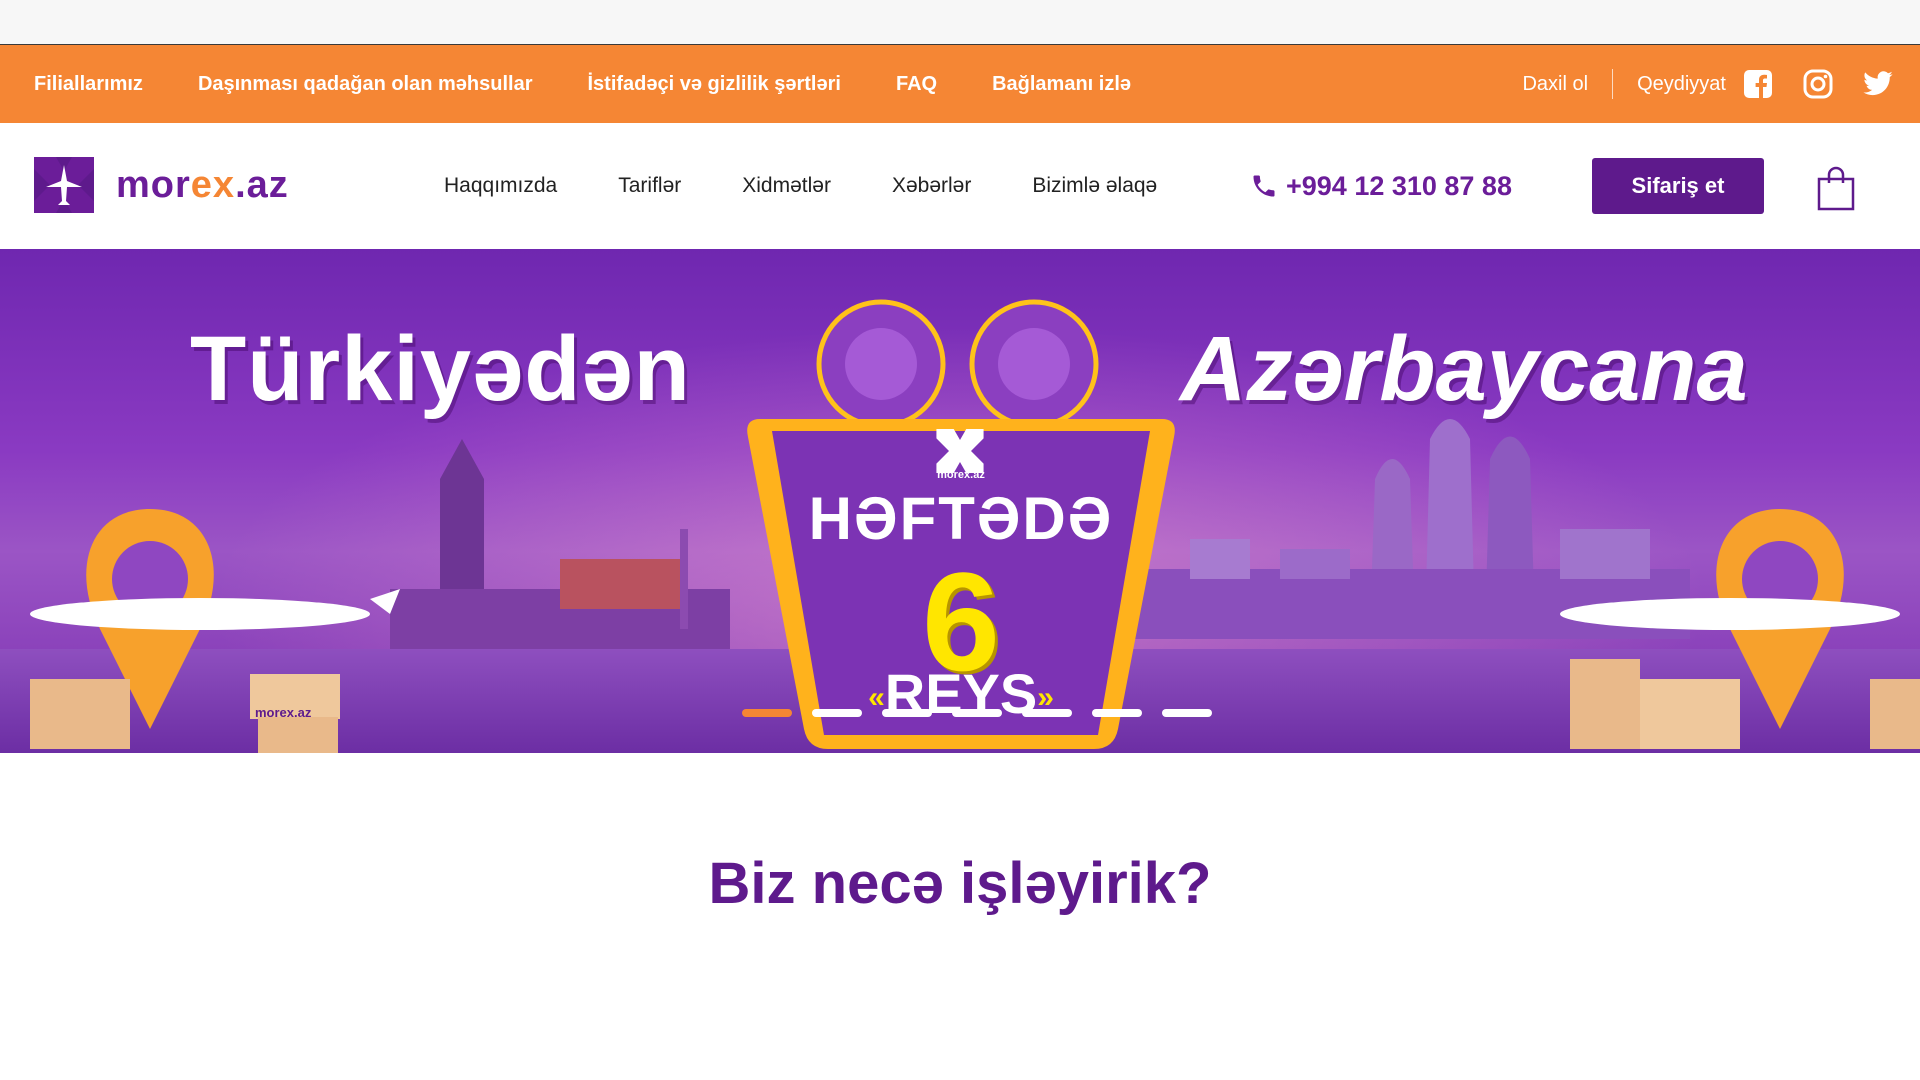 The width and height of the screenshot is (1920, 1080). I want to click on link-branches: Filiallarımız, so click(88, 84).